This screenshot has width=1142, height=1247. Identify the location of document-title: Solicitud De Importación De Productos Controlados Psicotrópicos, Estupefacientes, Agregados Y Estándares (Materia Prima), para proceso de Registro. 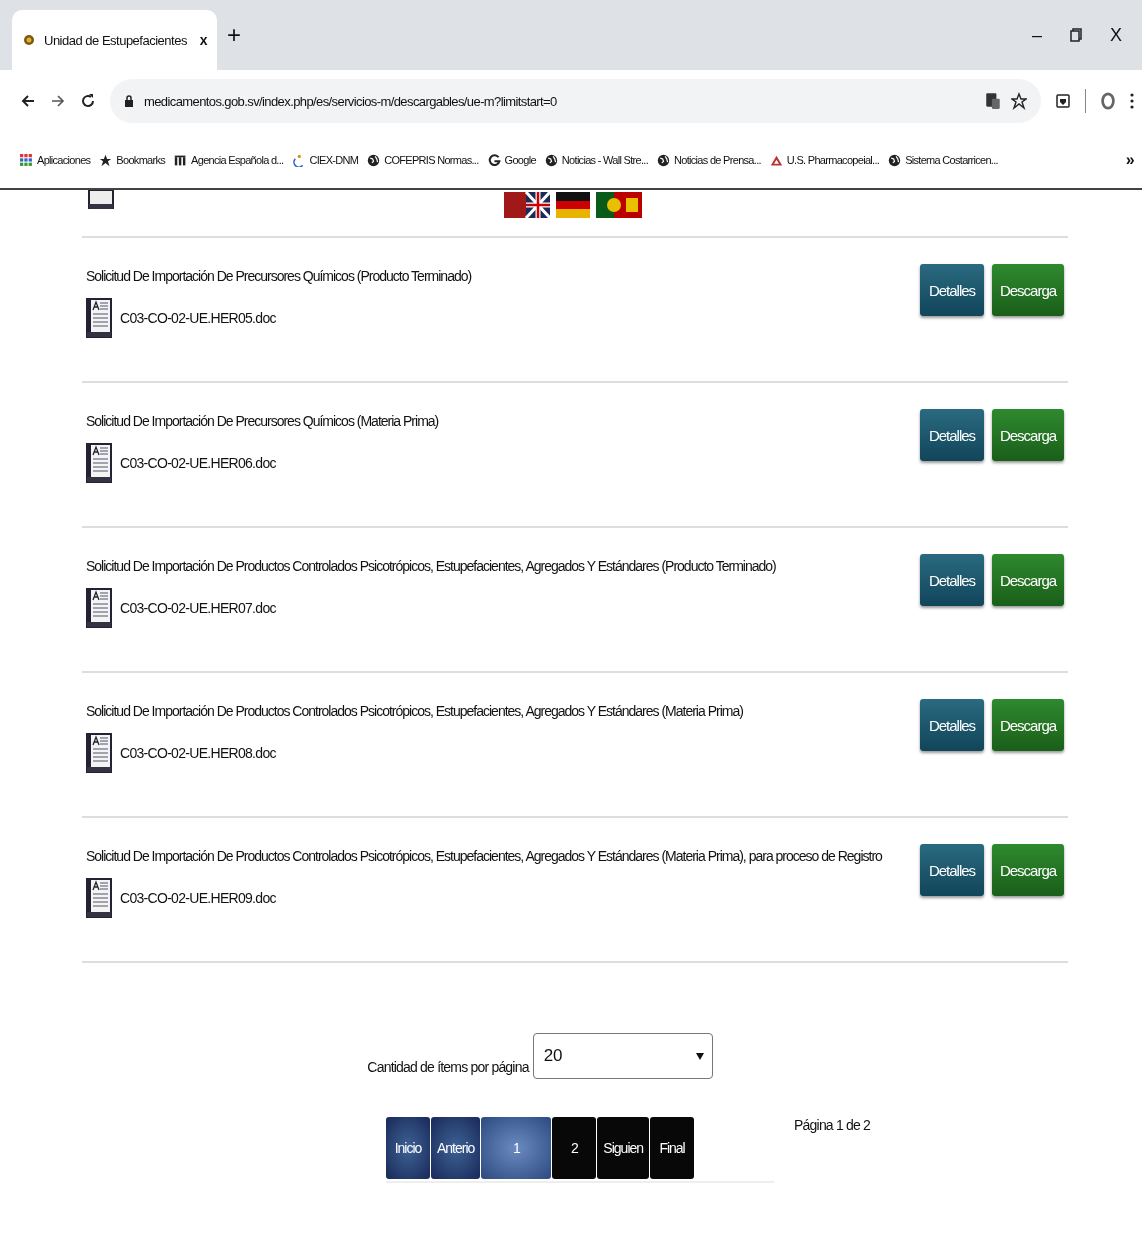
(484, 856).